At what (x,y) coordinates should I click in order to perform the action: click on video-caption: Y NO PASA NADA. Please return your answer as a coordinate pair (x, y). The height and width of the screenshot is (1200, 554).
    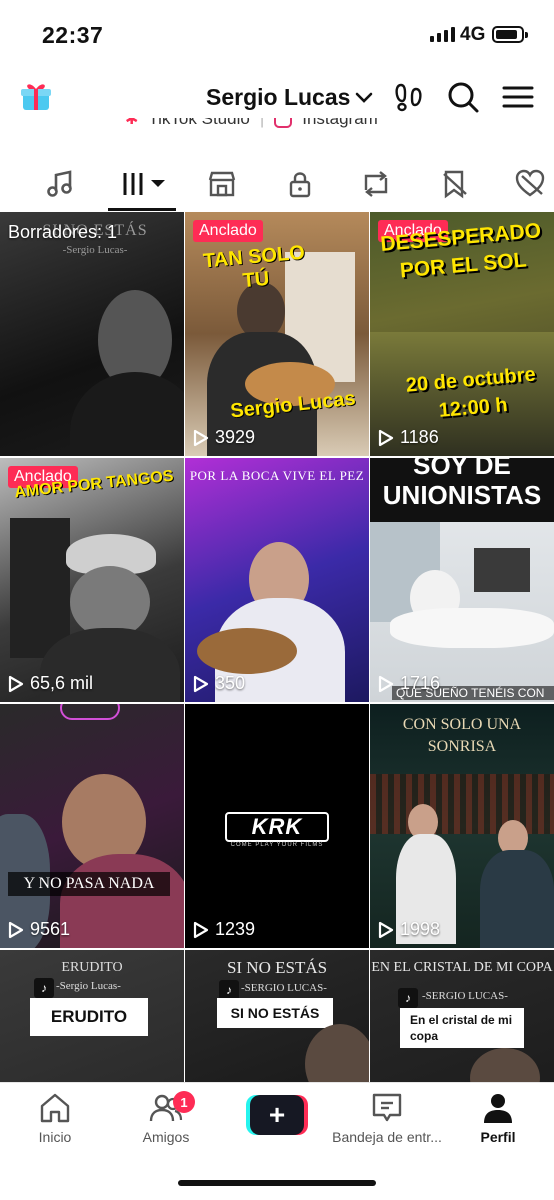
    Looking at the image, I should click on (89, 884).